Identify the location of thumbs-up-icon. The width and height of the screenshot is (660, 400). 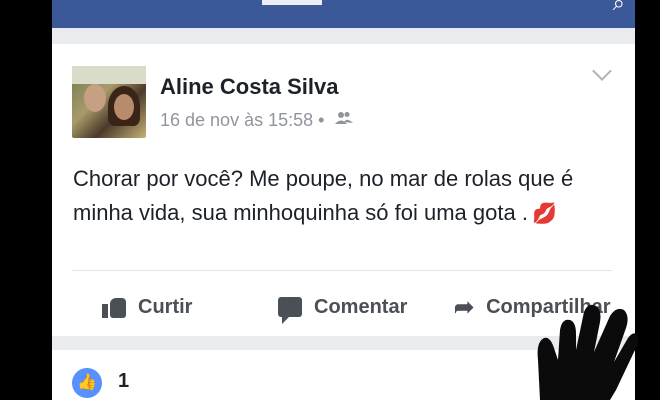
(114, 307).